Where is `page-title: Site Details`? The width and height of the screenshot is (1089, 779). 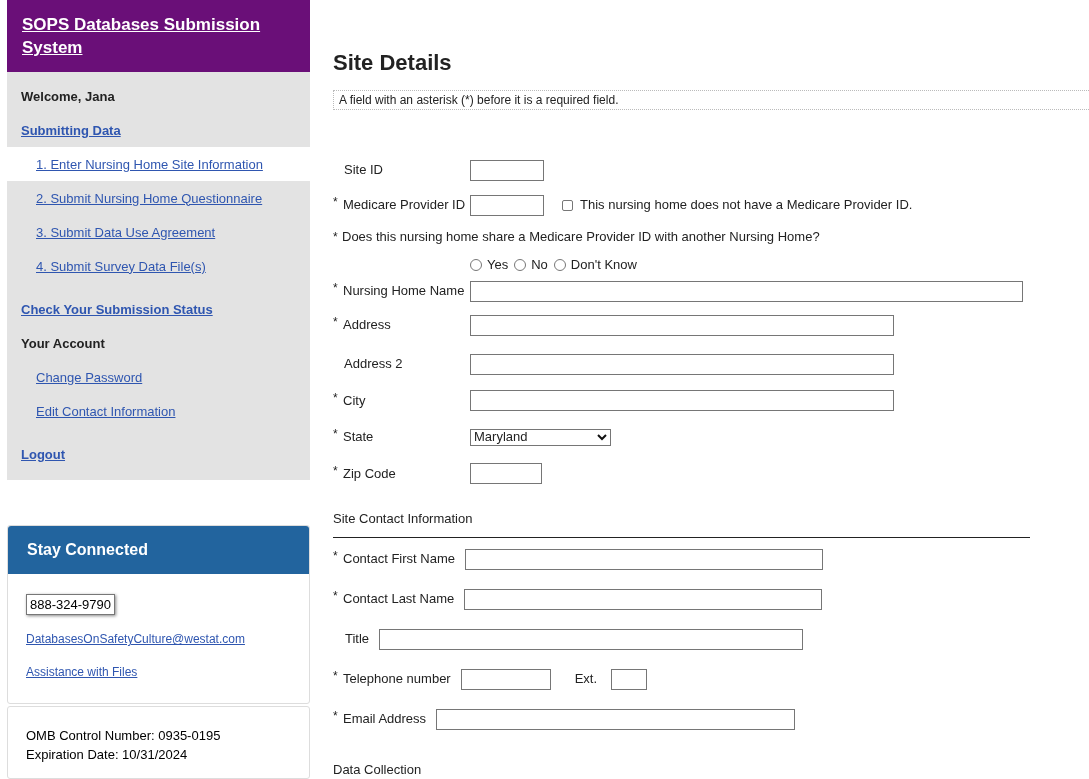
page-title: Site Details is located at coordinates (393, 63).